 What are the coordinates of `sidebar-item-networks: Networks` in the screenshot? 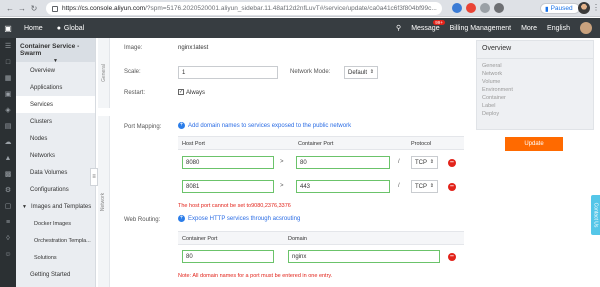 It's located at (55, 155).